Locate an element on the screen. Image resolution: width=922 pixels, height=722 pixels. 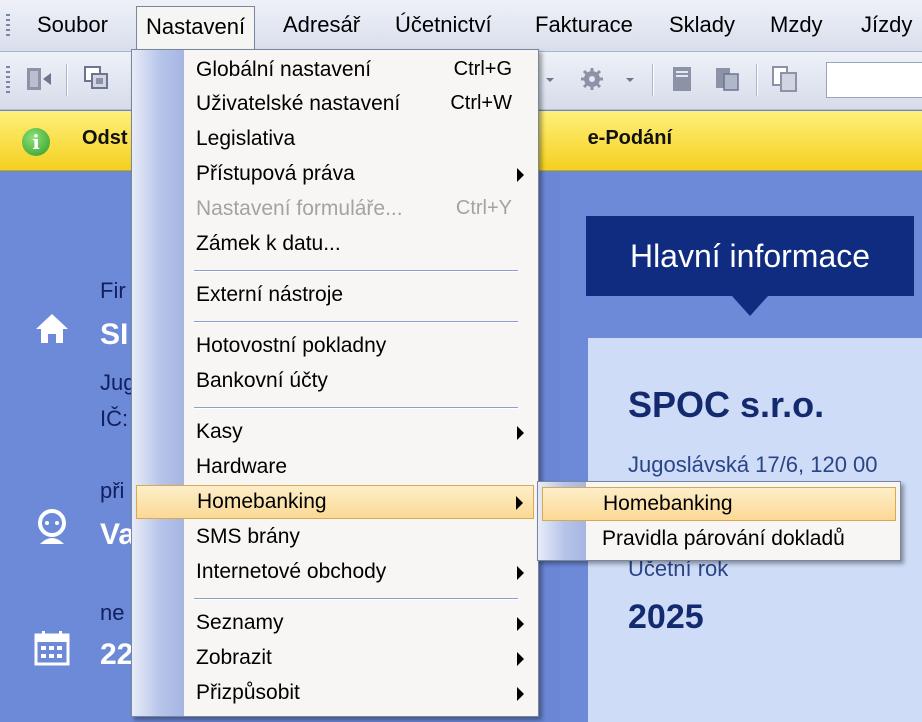
submenu-item-label: Homebanking is located at coordinates (668, 503).